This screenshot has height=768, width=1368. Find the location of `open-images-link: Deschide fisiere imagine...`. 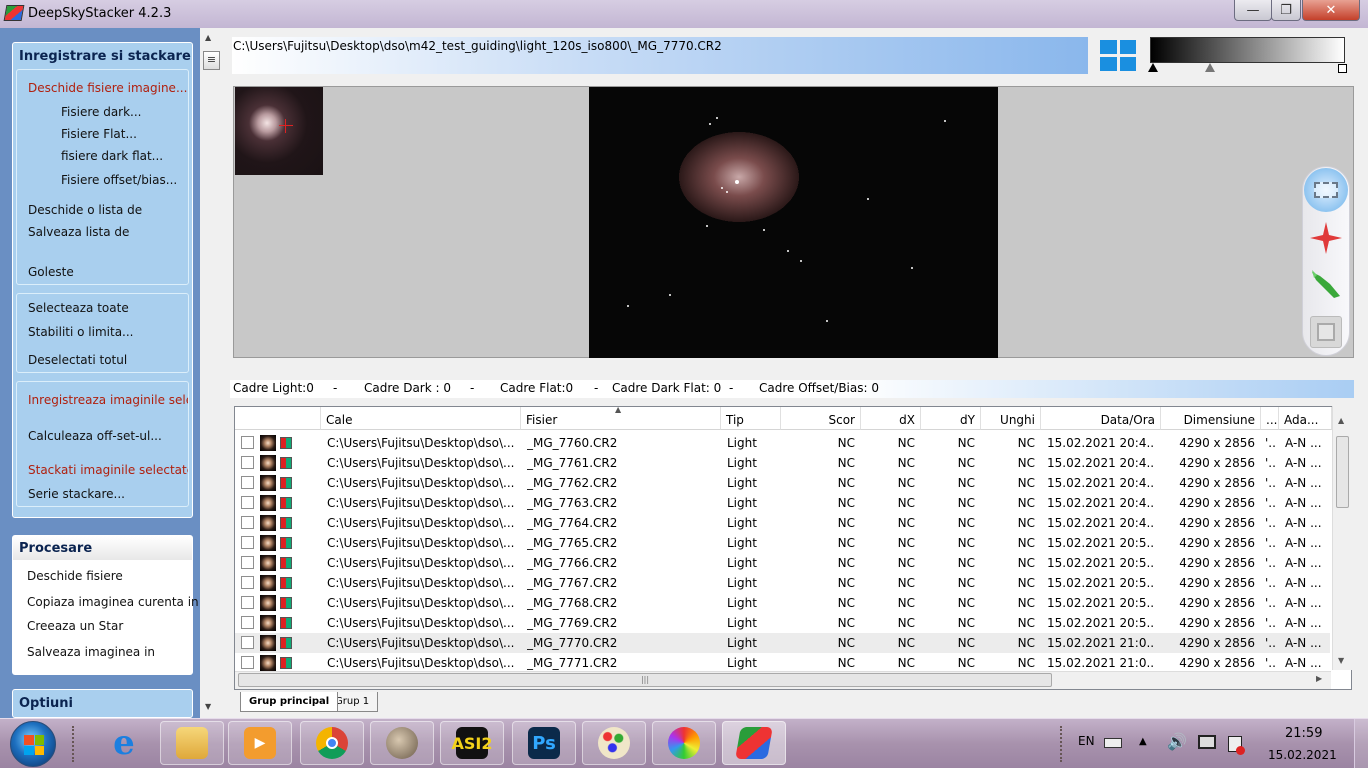

open-images-link: Deschide fisiere imagine... is located at coordinates (107, 88).